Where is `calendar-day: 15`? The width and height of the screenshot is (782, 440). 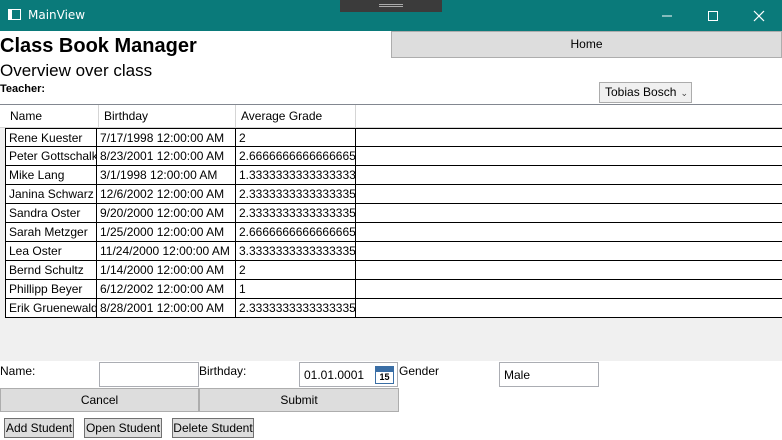
calendar-day: 15 is located at coordinates (384, 377).